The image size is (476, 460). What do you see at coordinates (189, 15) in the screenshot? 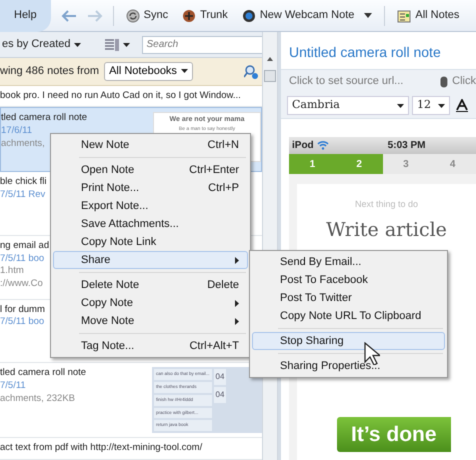
I see `trunk-icon` at bounding box center [189, 15].